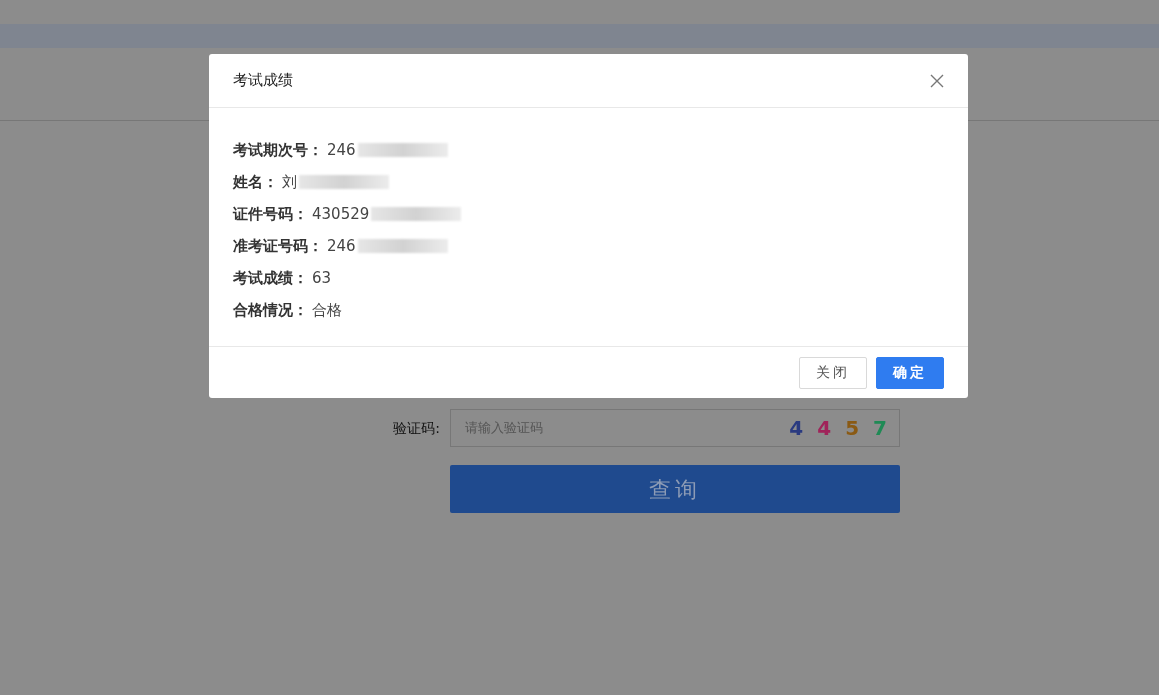  What do you see at coordinates (278, 246) in the screenshot?
I see `field-label: 准考证号码：` at bounding box center [278, 246].